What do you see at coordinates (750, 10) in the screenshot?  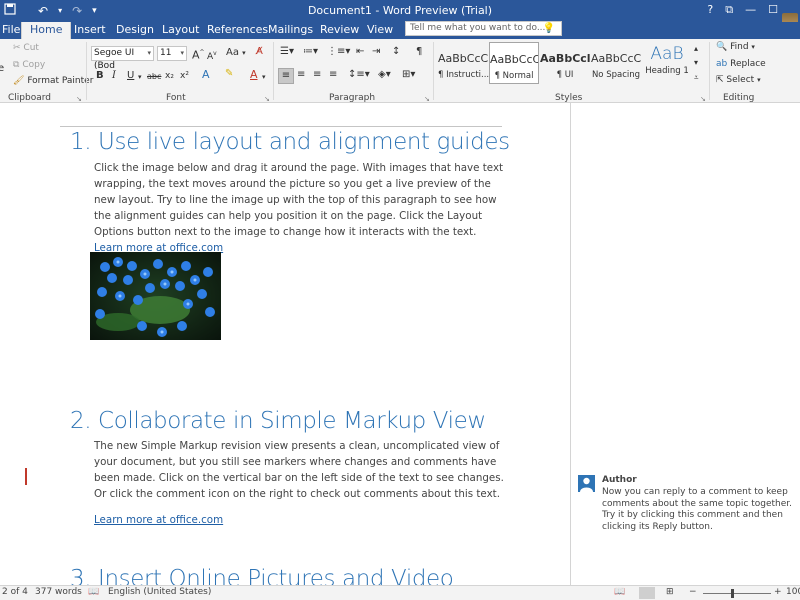 I see `minimize-button: —` at bounding box center [750, 10].